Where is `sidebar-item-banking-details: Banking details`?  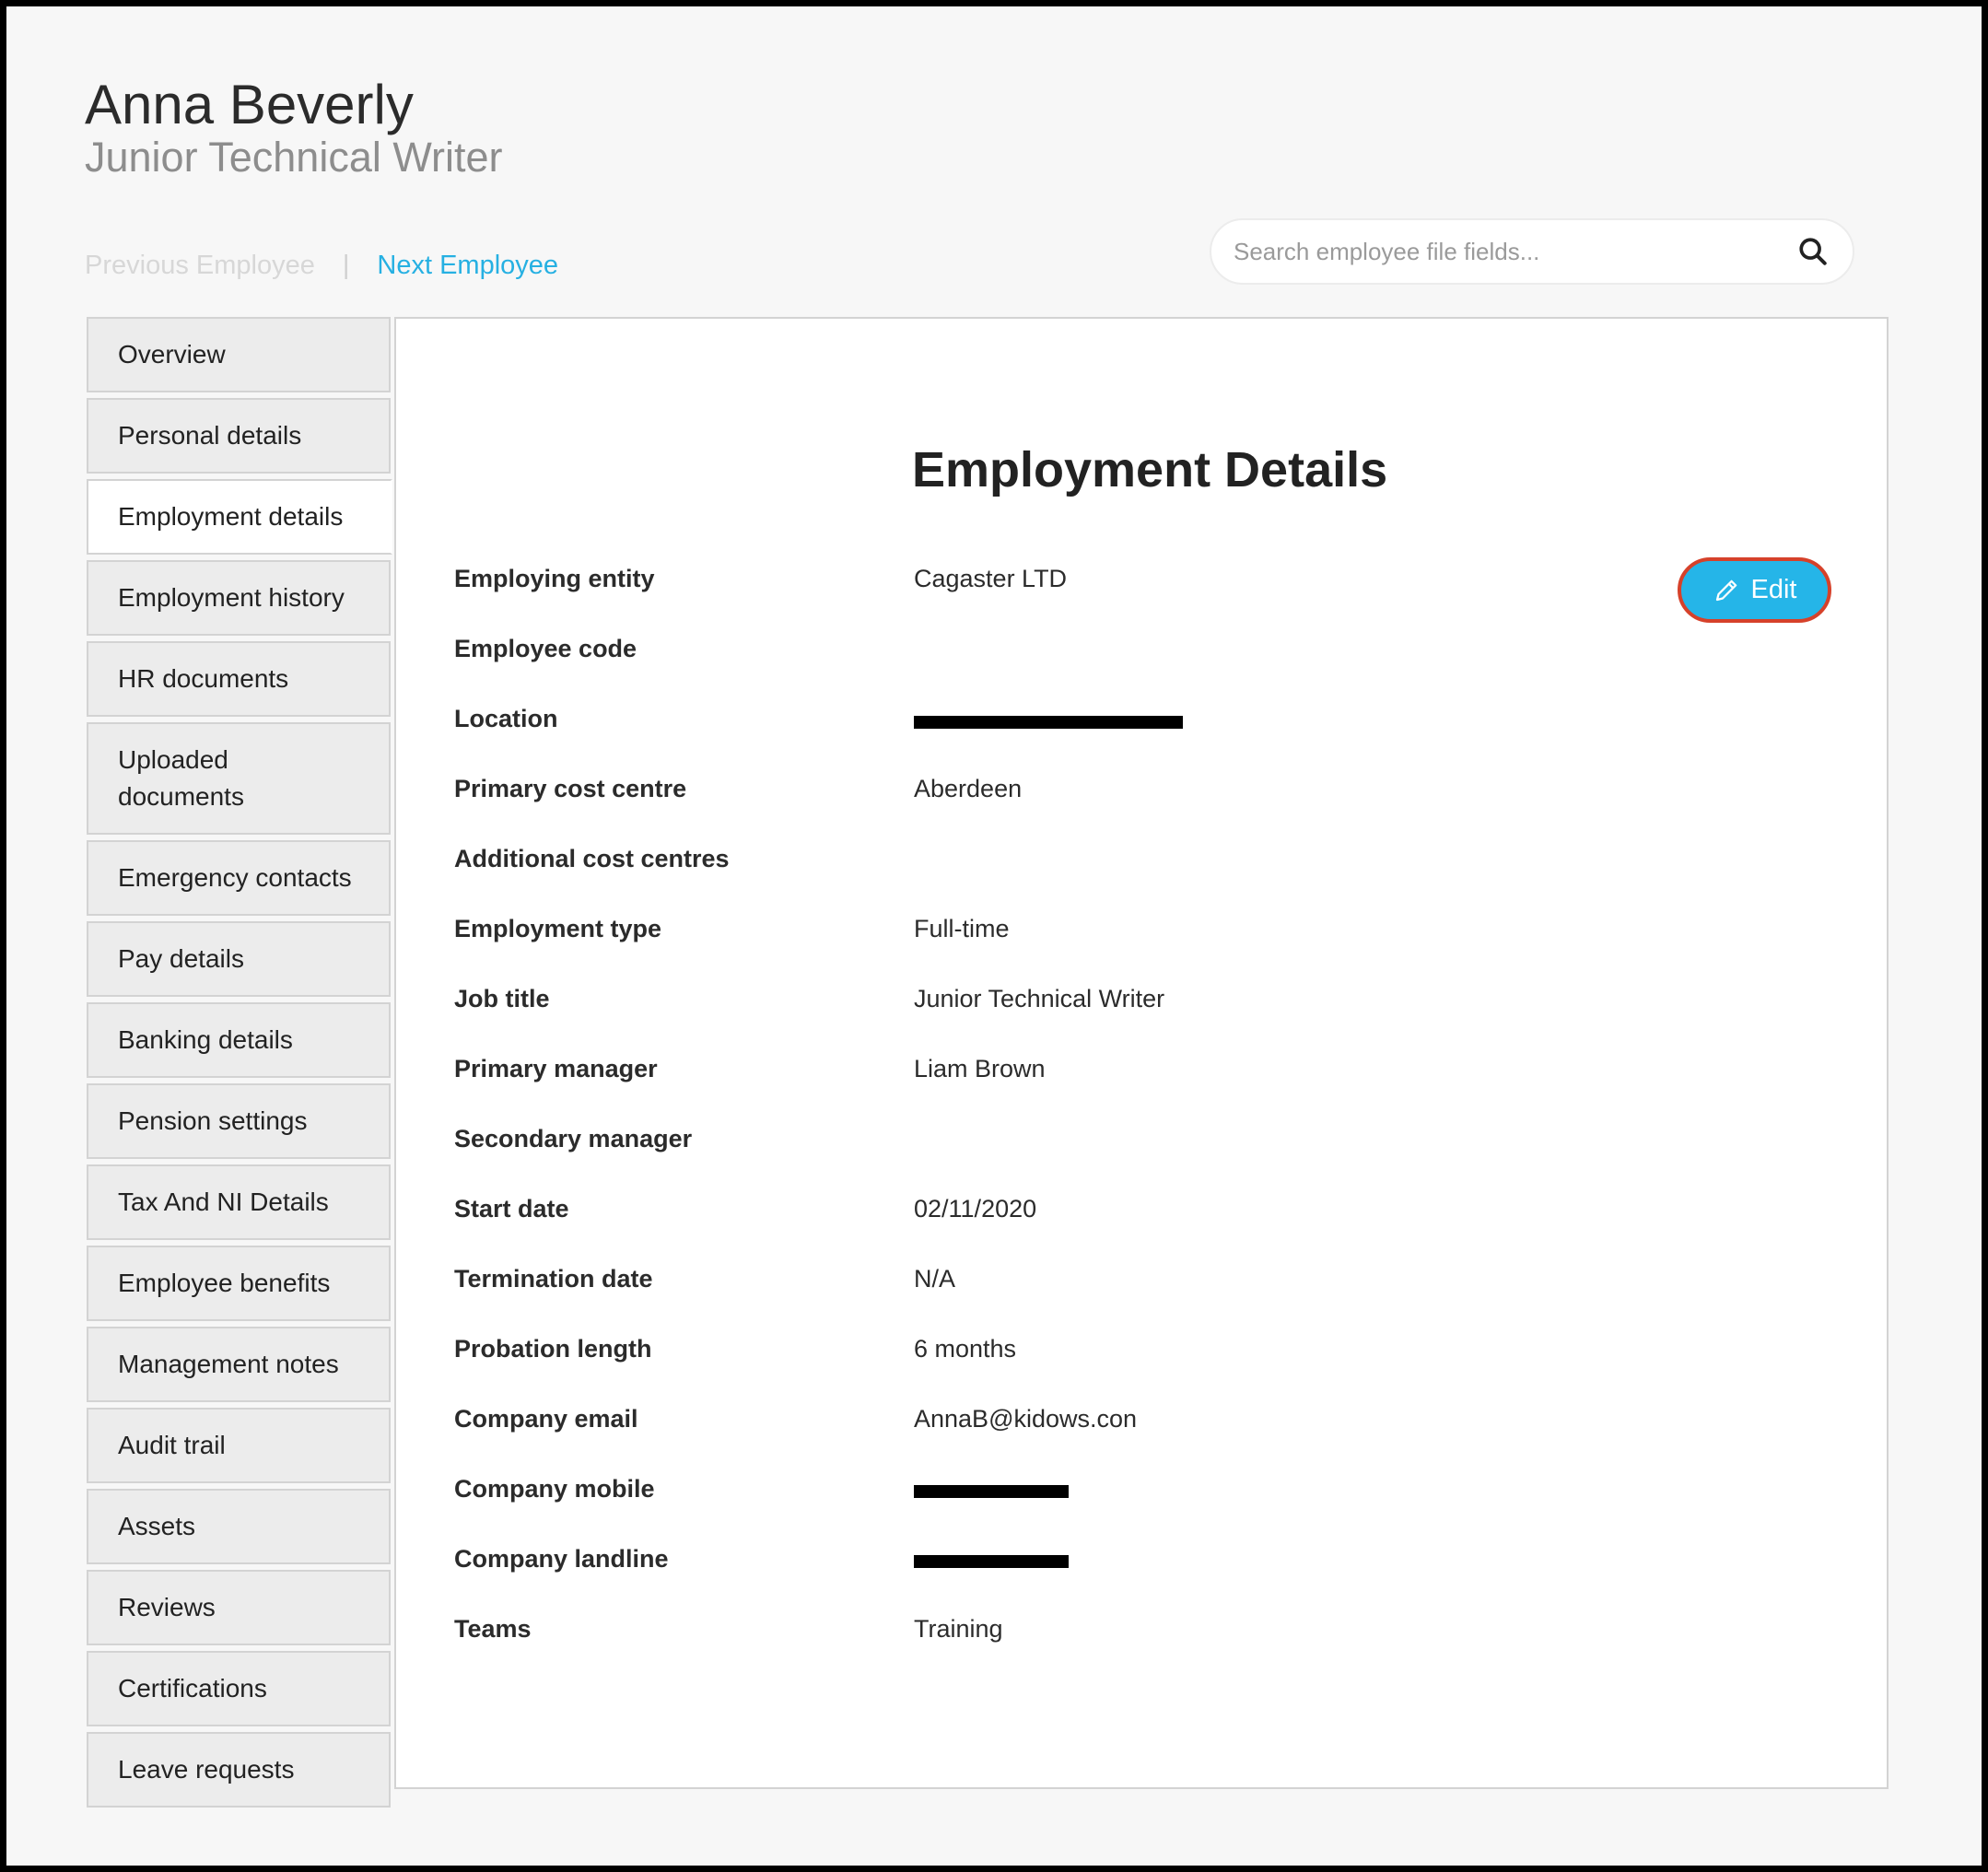 sidebar-item-banking-details: Banking details is located at coordinates (239, 1040).